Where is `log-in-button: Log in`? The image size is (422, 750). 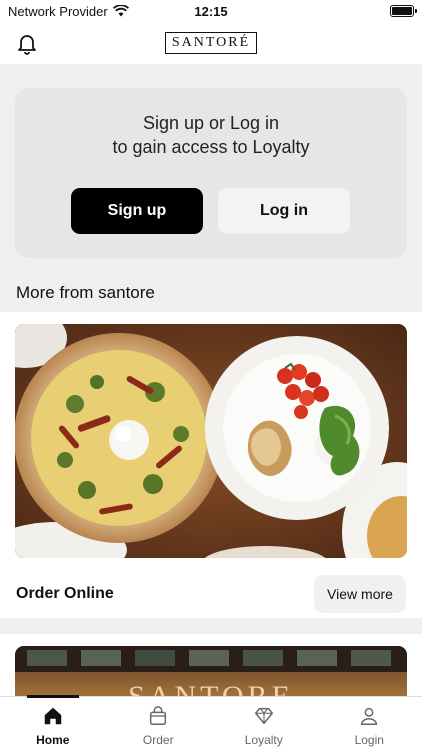 log-in-button: Log in is located at coordinates (284, 211).